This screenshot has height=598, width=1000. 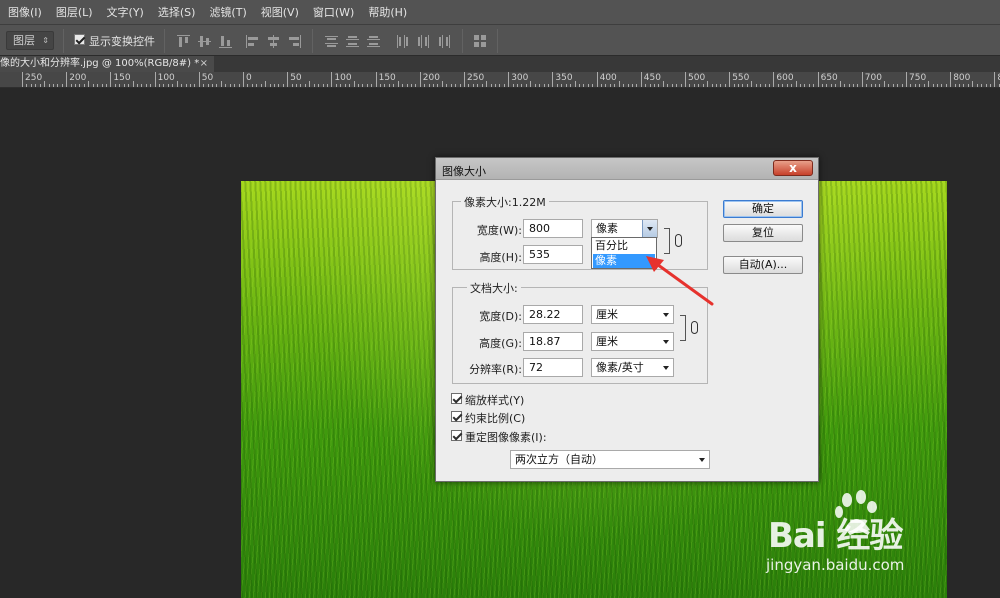 I want to click on ruler-label: 500, so click(x=697, y=78).